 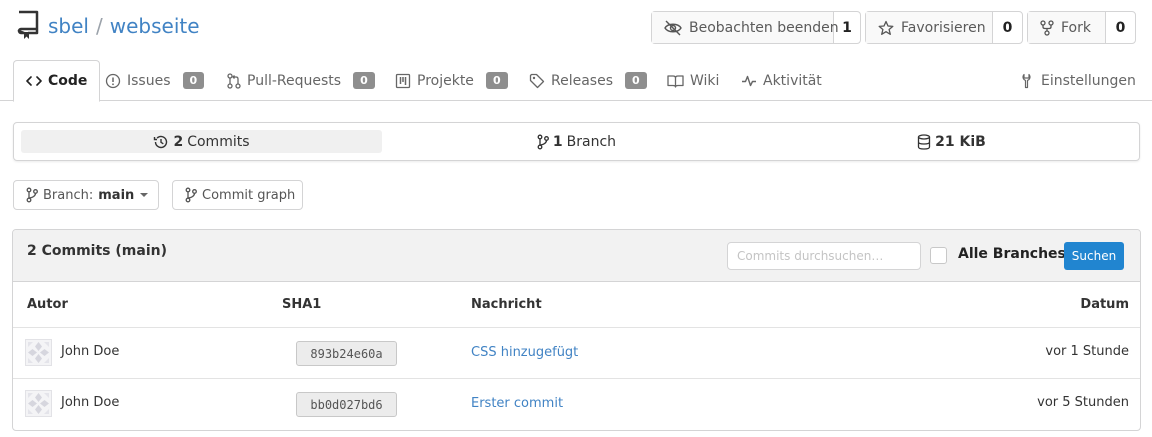 I want to click on all-branches-label: Alle Branches, so click(x=1012, y=254).